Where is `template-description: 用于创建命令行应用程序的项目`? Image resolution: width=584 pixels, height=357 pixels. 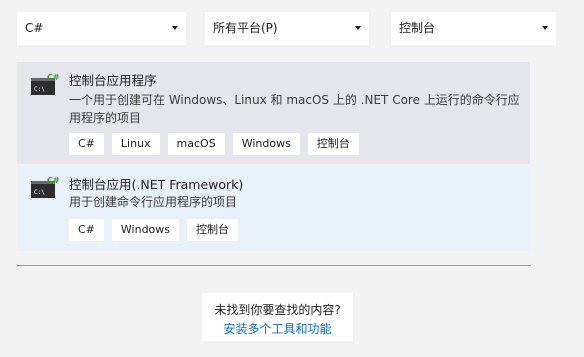
template-description: 用于创建命令行应用程序的项目 is located at coordinates (153, 202).